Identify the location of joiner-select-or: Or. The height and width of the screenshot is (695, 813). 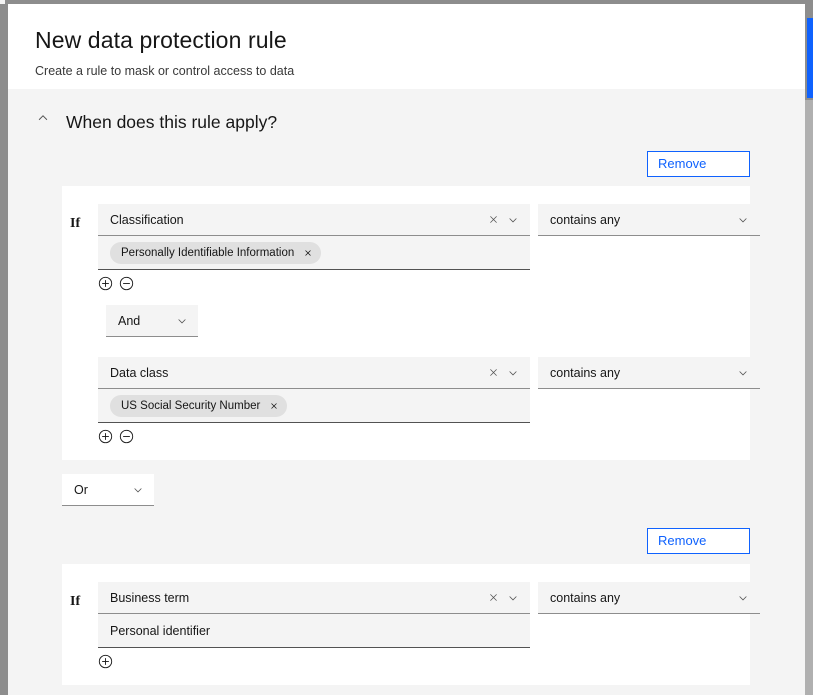
(108, 490).